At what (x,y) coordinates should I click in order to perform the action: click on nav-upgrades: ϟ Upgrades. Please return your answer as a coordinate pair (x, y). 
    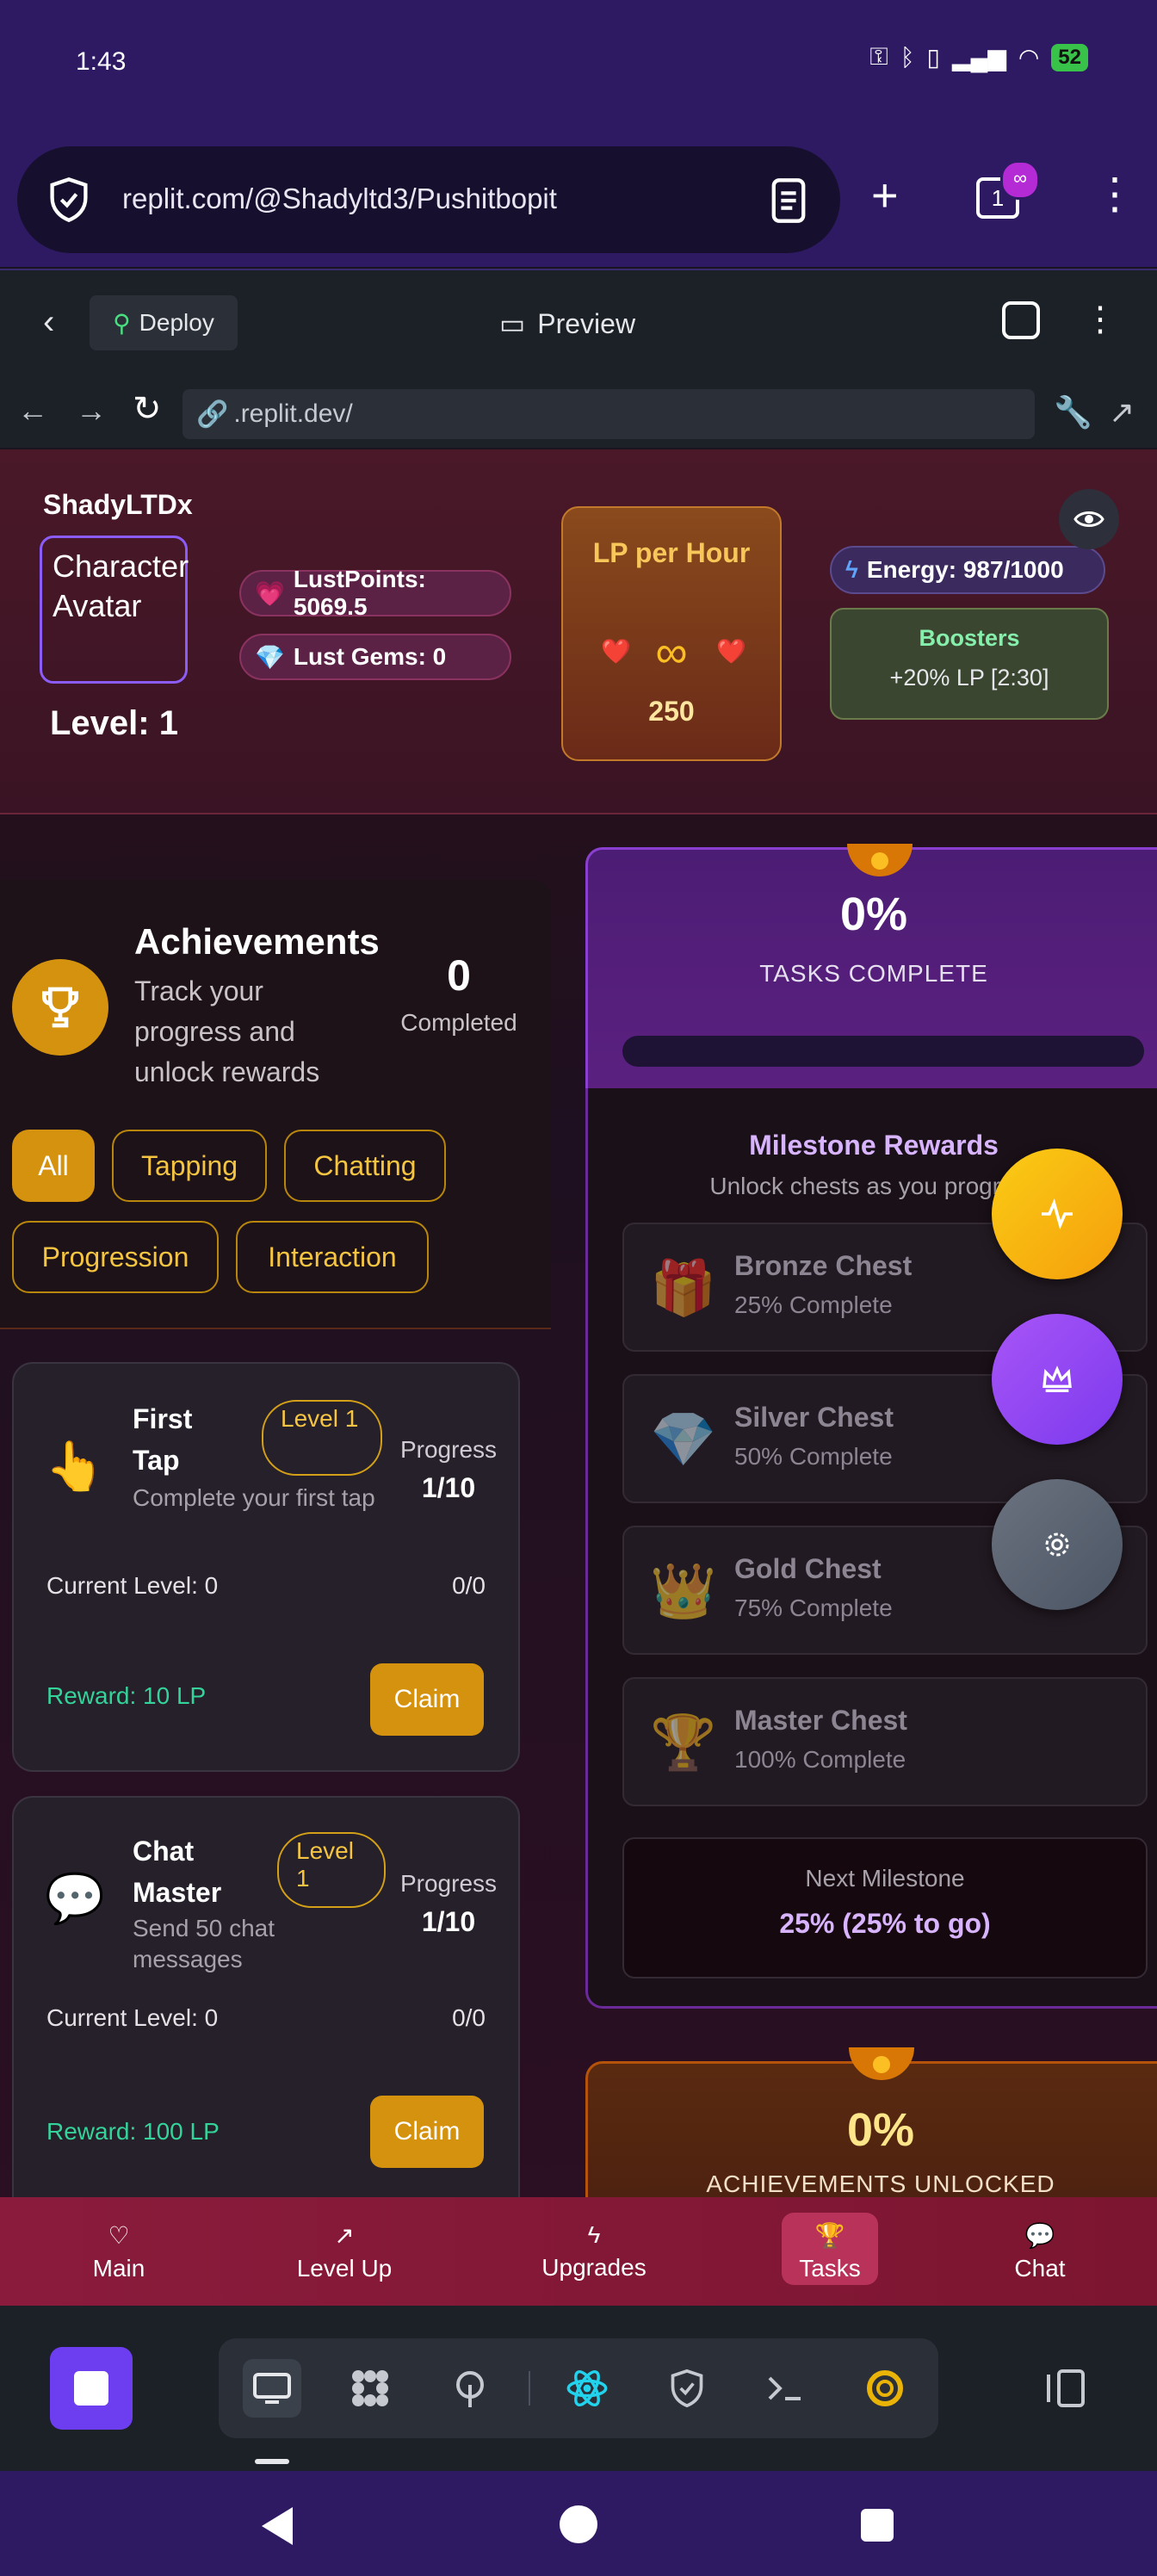
    Looking at the image, I should click on (594, 2251).